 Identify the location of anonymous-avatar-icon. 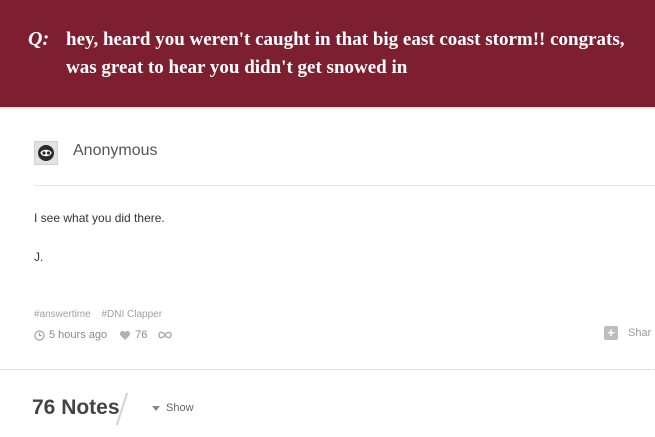
(46, 153).